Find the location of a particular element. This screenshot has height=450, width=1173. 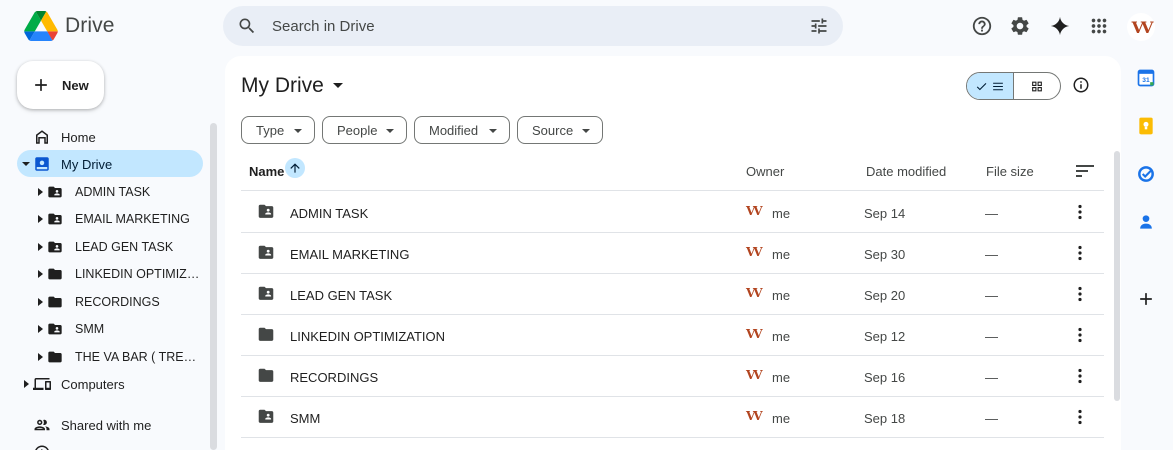

grid-view-button is located at coordinates (1037, 86).